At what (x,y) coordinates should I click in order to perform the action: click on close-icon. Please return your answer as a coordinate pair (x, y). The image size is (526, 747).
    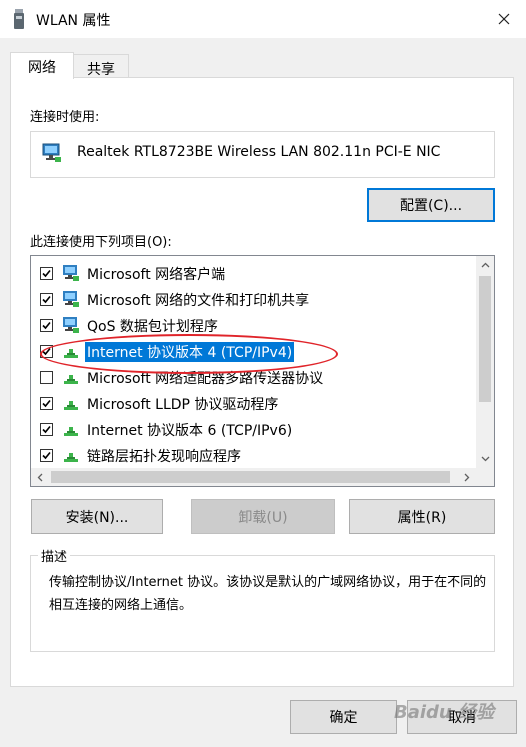
    Looking at the image, I should click on (504, 19).